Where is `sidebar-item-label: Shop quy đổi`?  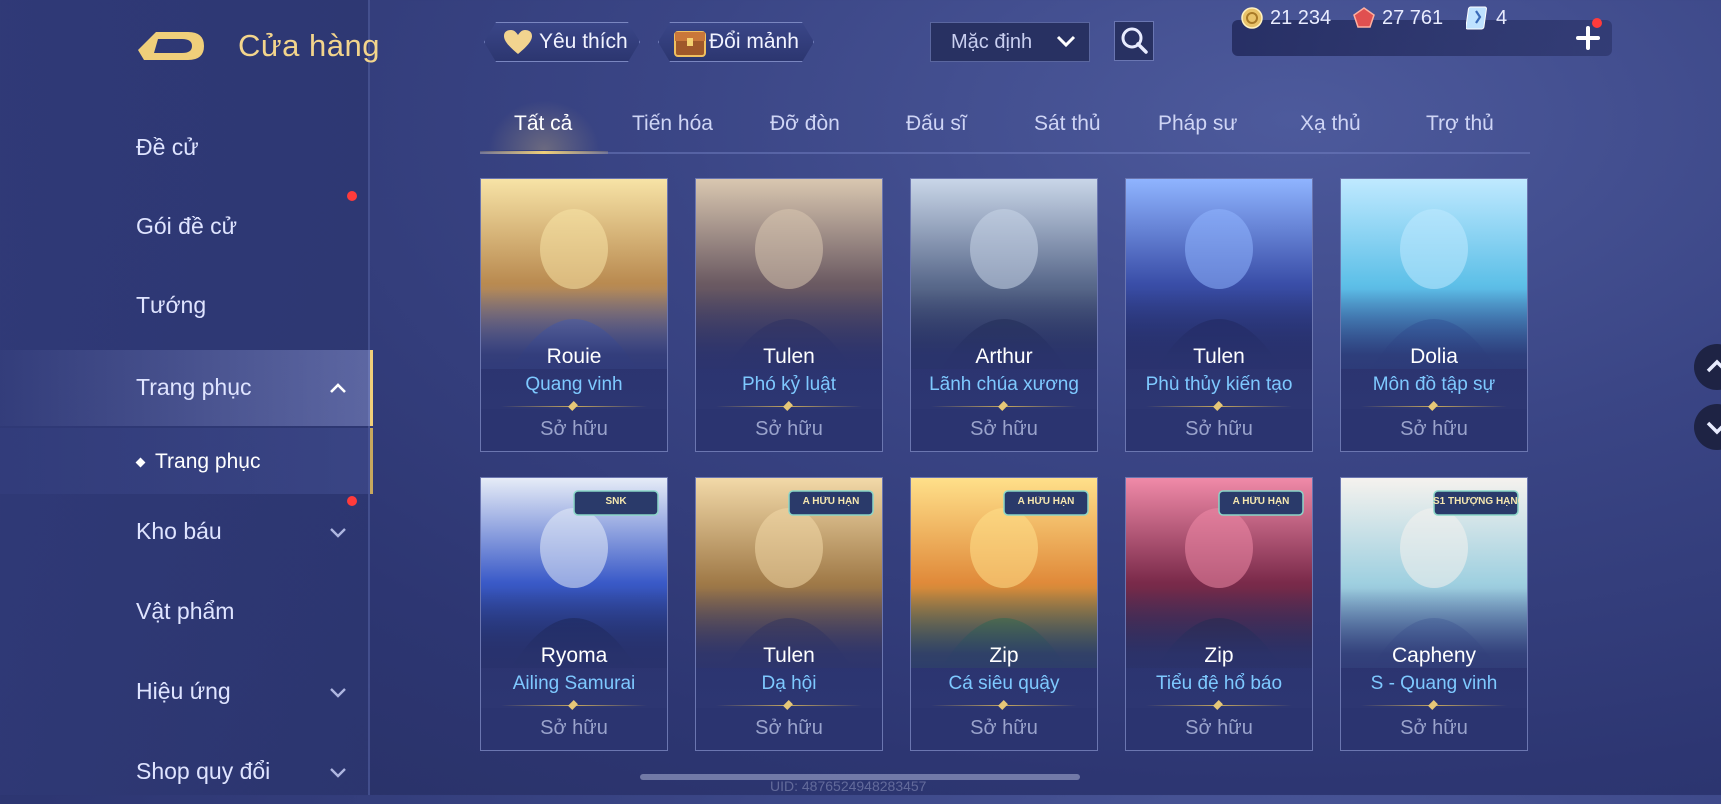 sidebar-item-label: Shop quy đổi is located at coordinates (203, 771).